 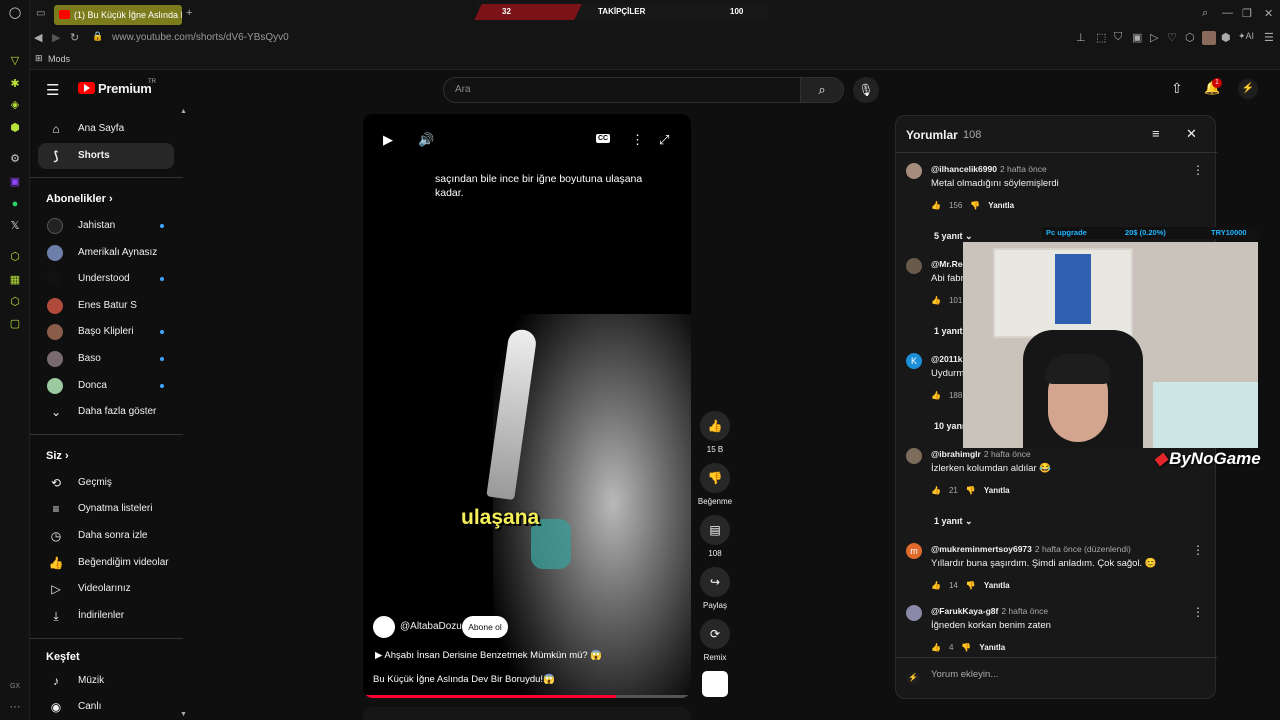 What do you see at coordinates (1172, 37) in the screenshot?
I see `heart-icon: ♡` at bounding box center [1172, 37].